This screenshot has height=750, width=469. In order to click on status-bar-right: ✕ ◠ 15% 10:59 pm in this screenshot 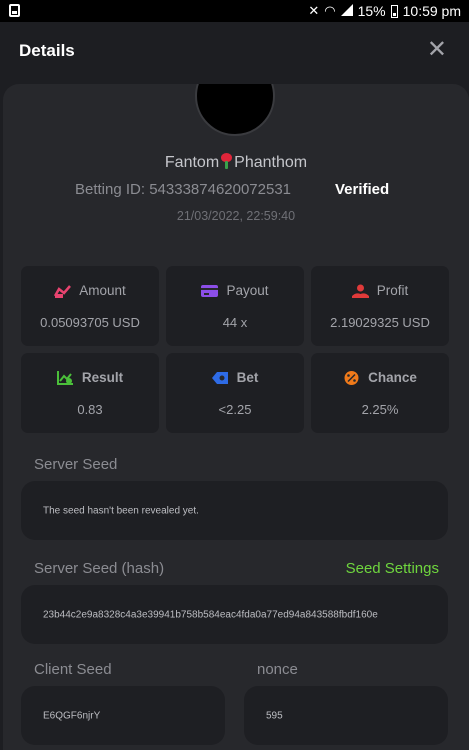, I will do `click(384, 11)`.